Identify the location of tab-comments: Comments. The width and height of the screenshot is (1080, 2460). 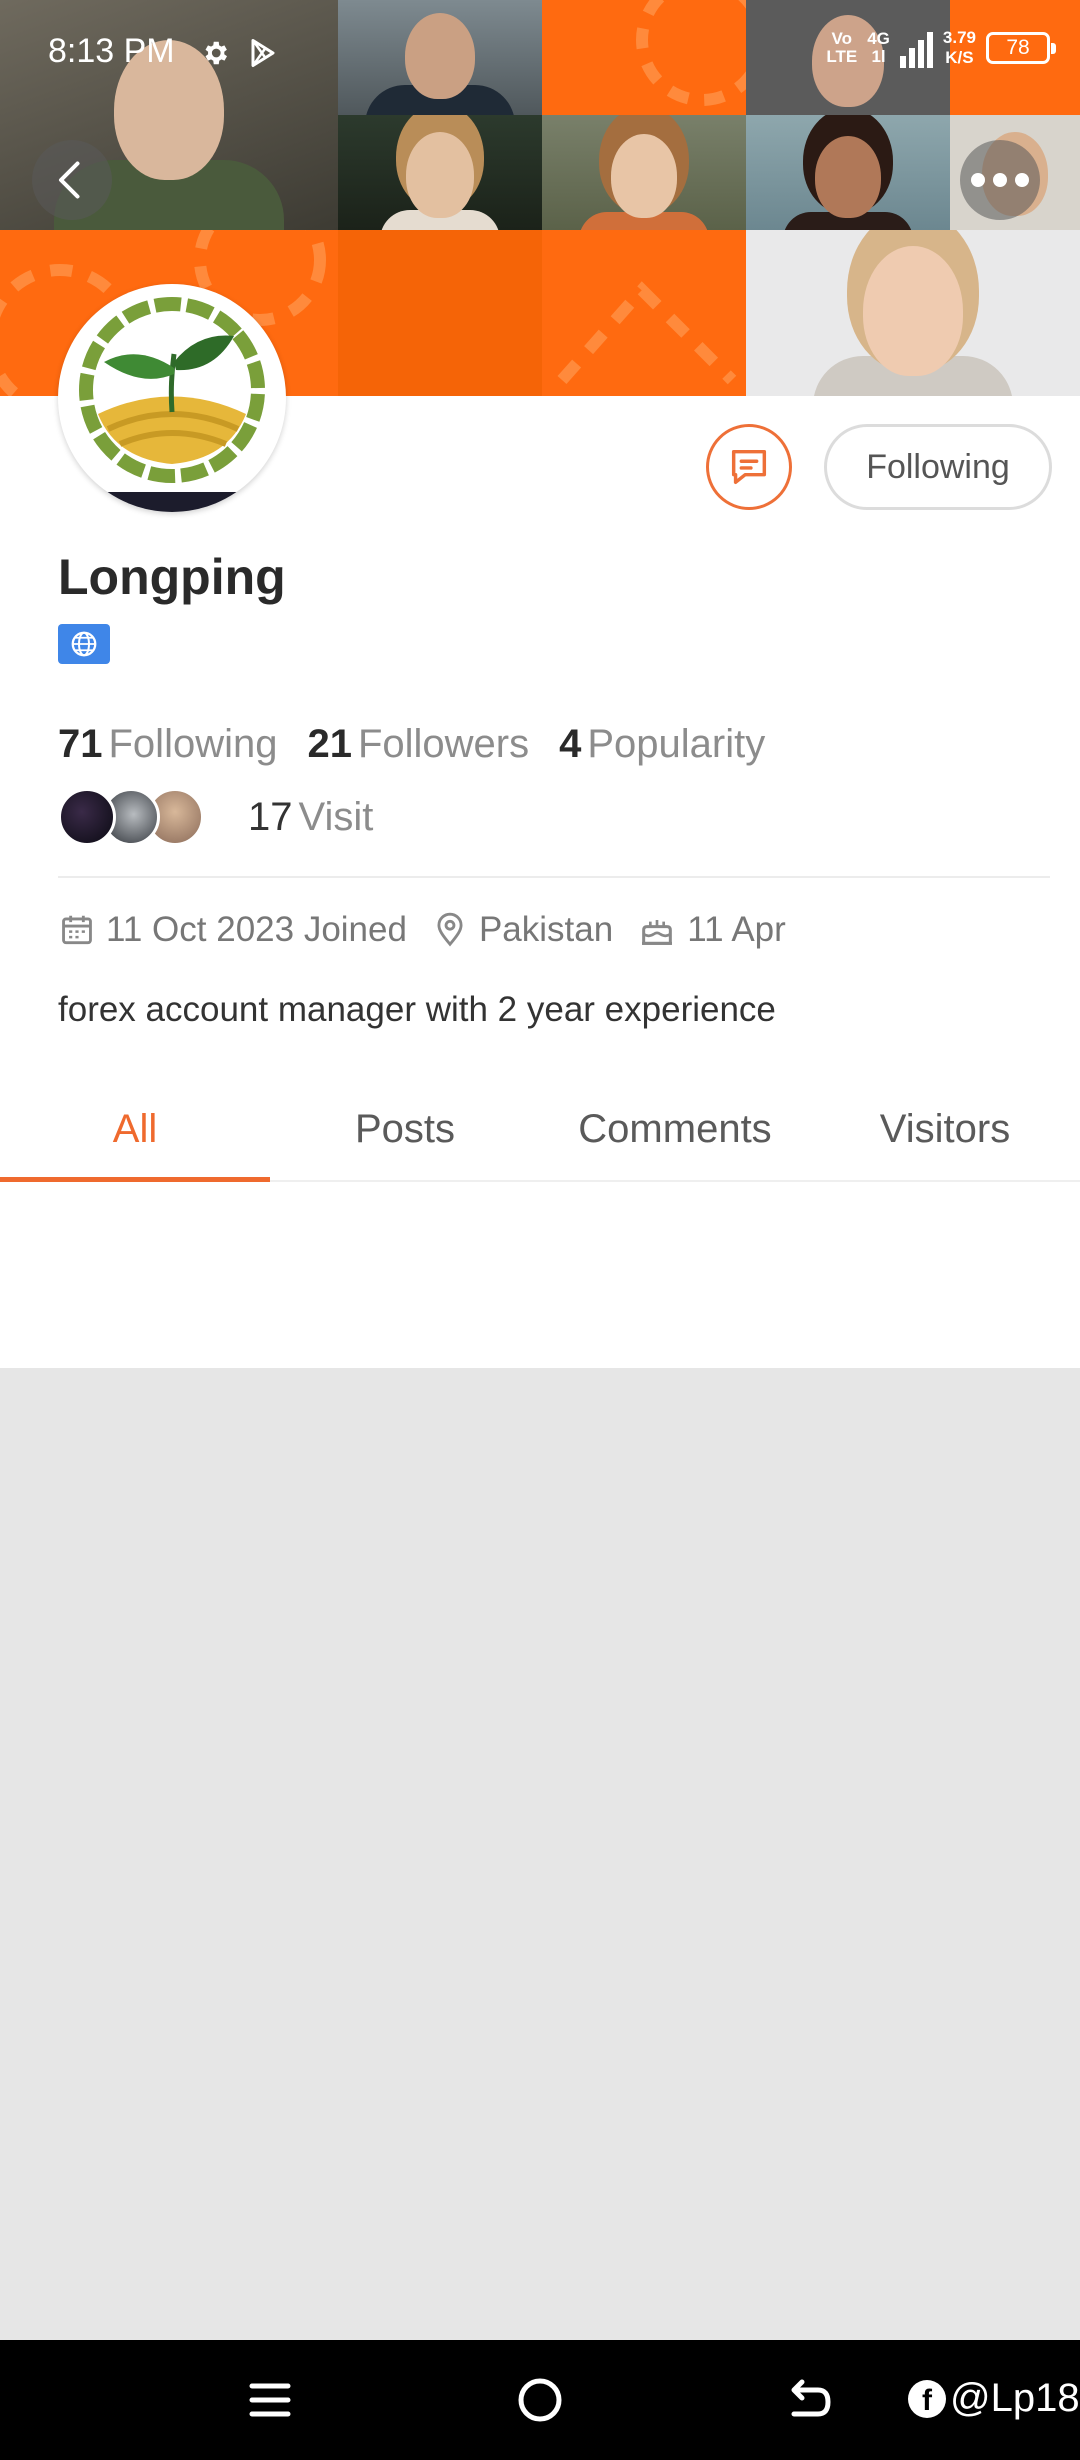
(675, 1129).